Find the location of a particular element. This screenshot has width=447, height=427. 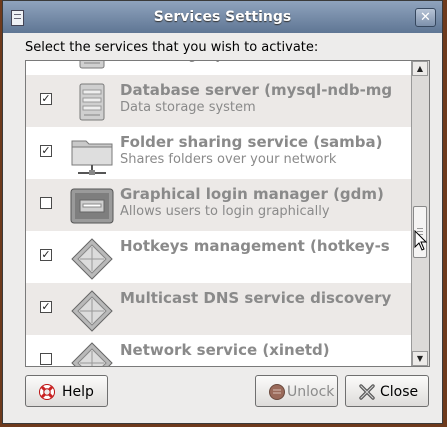

service-name: Hotkeys management (hotkey-s is located at coordinates (255, 246).